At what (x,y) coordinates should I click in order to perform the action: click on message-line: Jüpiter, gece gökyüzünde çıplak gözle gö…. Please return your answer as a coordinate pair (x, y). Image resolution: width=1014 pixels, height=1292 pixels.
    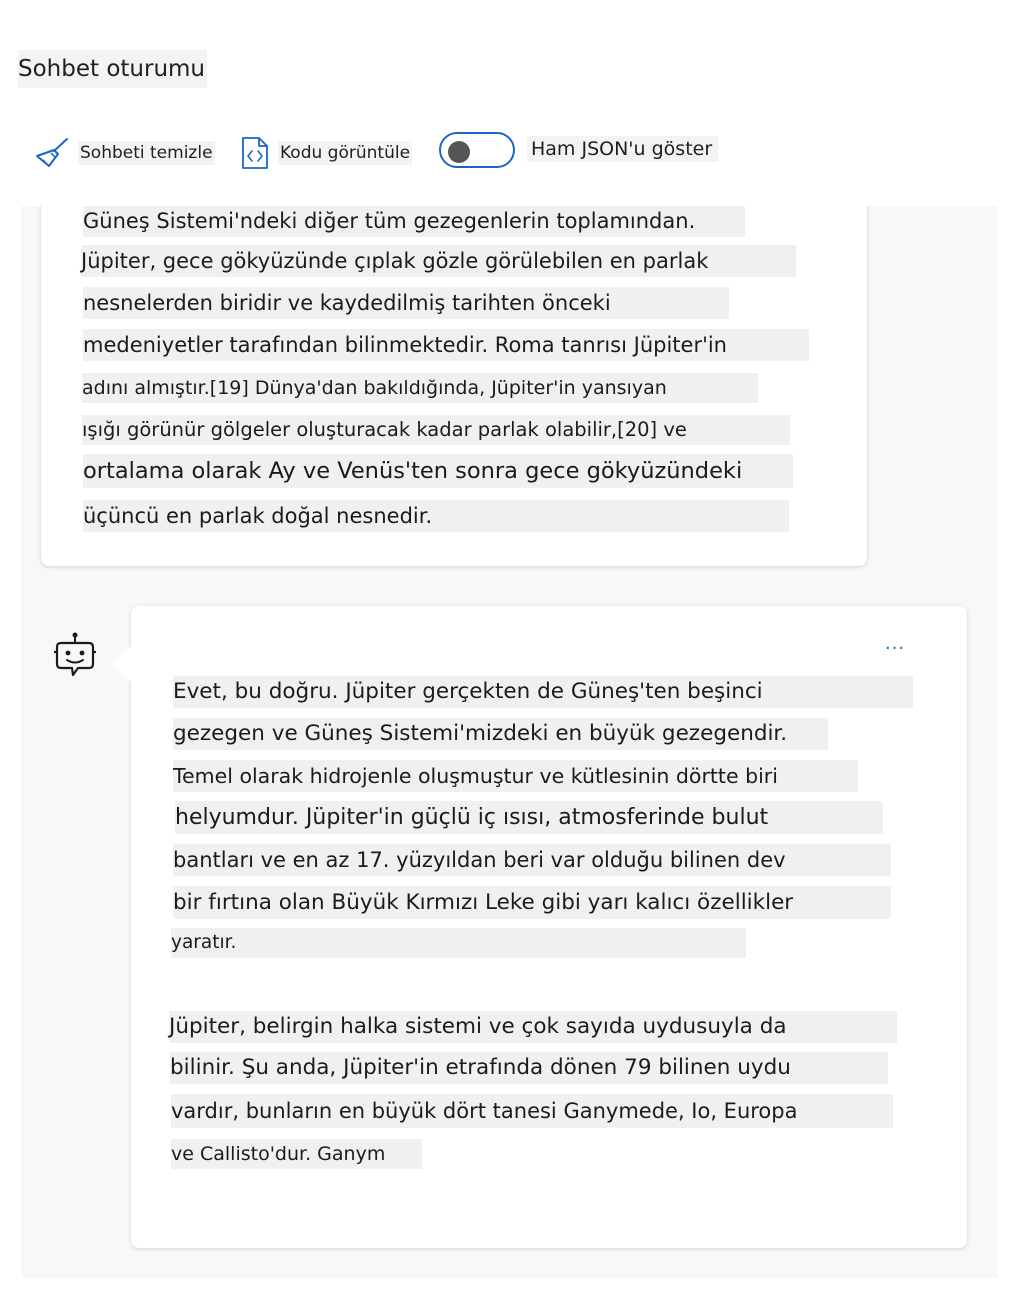
    Looking at the image, I should click on (438, 261).